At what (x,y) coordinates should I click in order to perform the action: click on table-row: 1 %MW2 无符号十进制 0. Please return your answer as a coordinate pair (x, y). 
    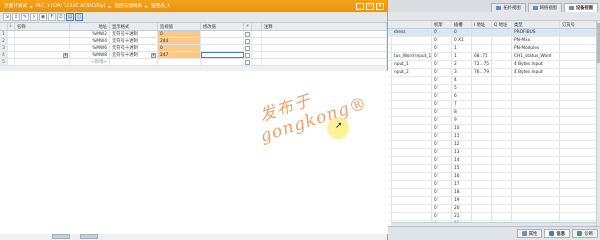
    Looking at the image, I should click on (193, 34).